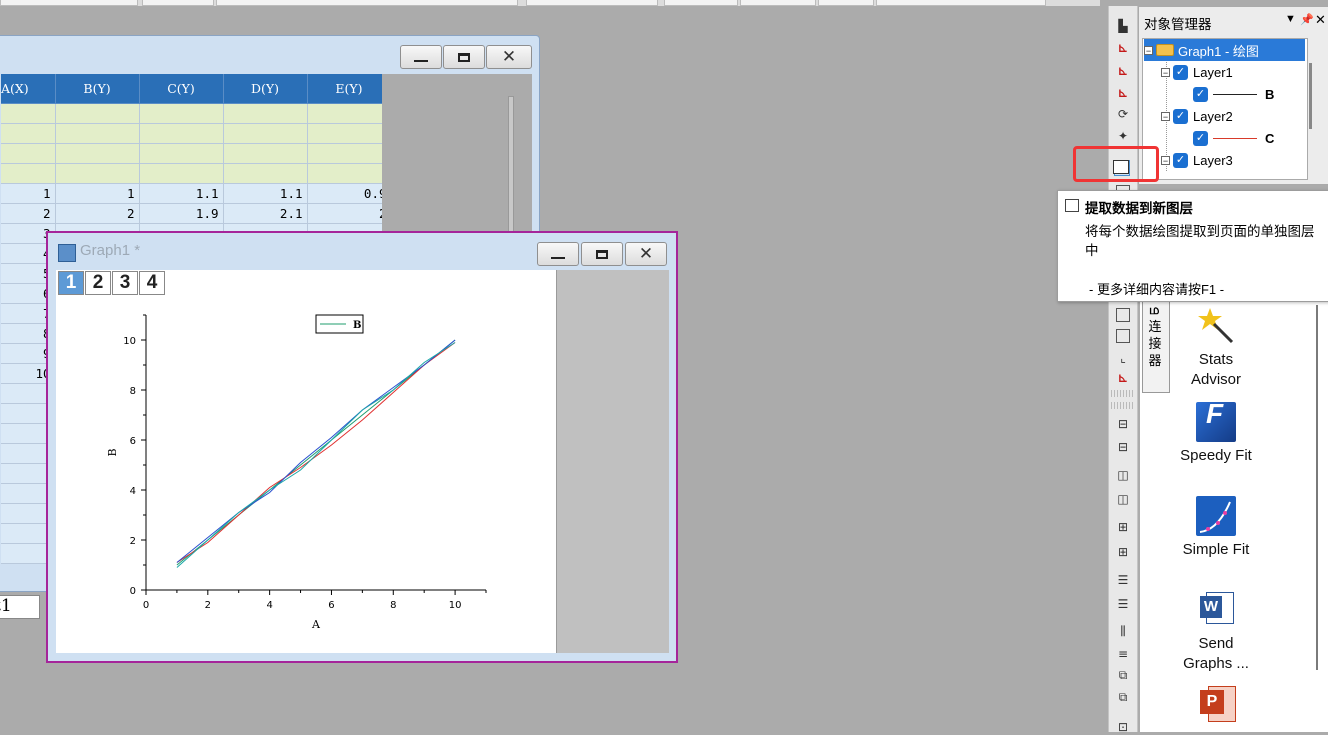 The height and width of the screenshot is (735, 1328). Describe the element at coordinates (1123, 552) in the screenshot. I see `align-middle-icon: ⊞` at that location.